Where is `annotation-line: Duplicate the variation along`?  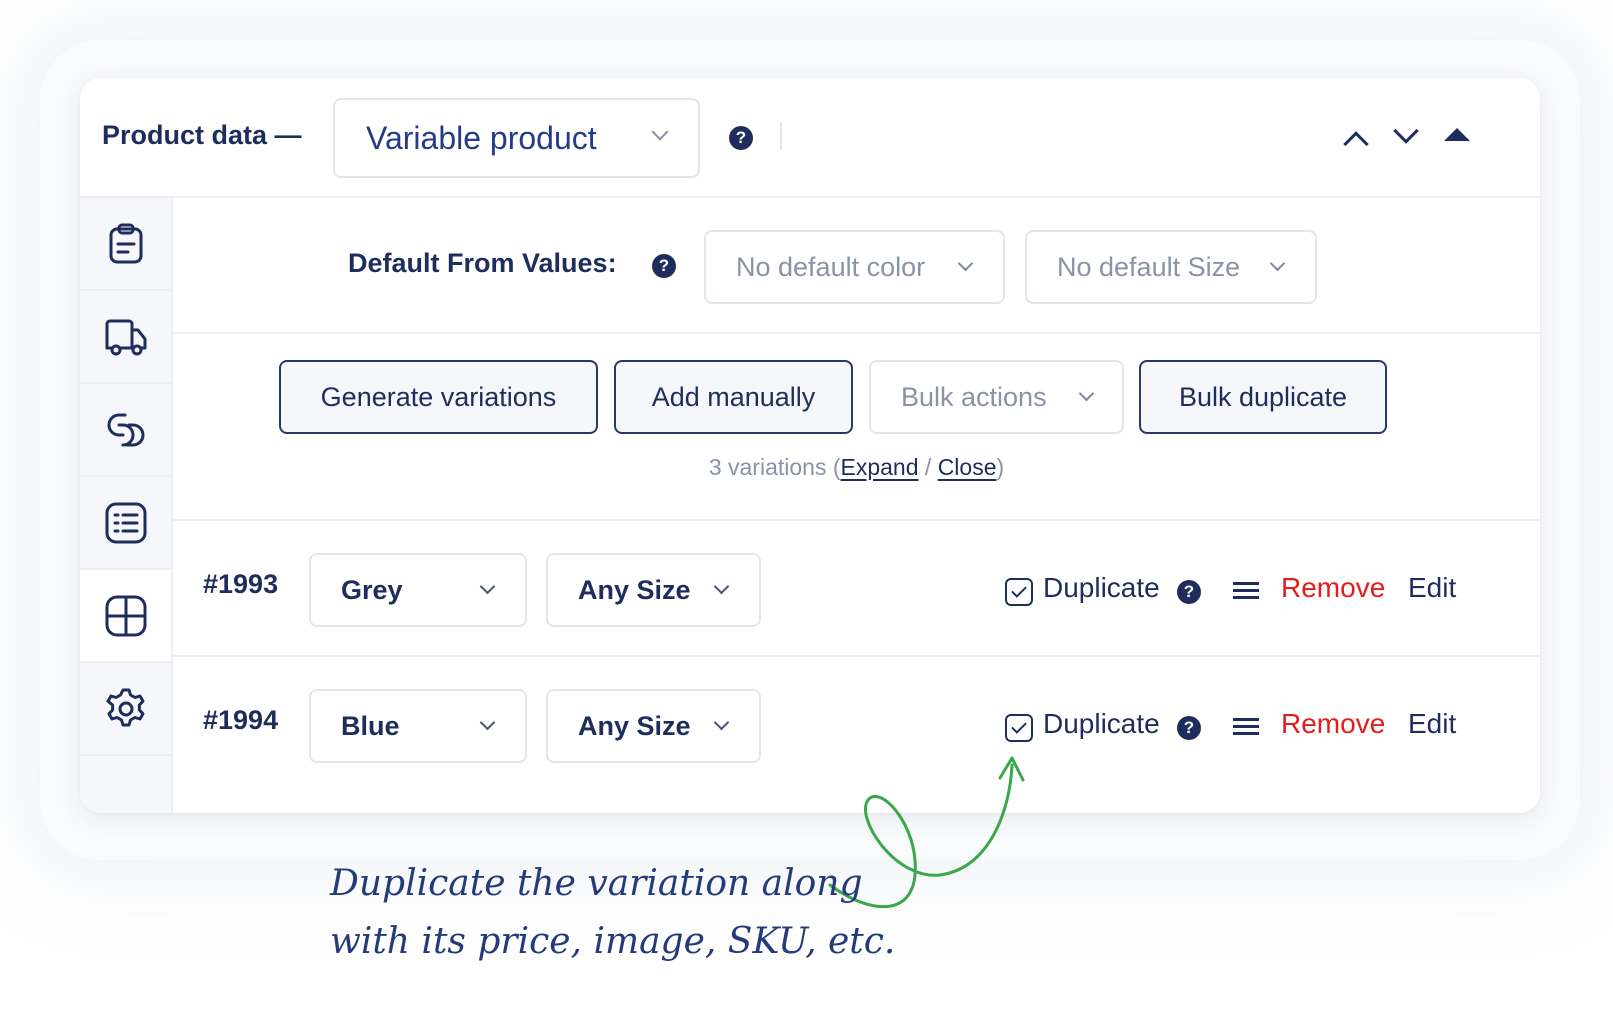 annotation-line: Duplicate the variation along is located at coordinates (596, 883).